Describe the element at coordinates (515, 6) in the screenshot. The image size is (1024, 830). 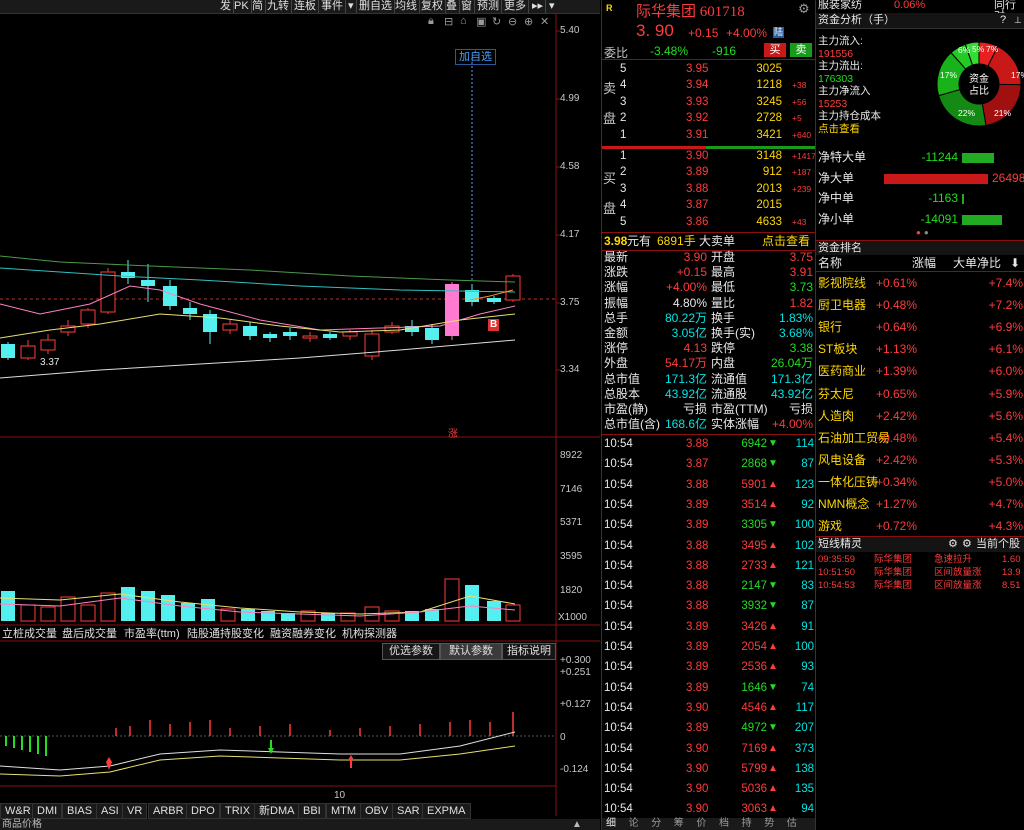
I see `toolbar-item-more: 更多` at that location.